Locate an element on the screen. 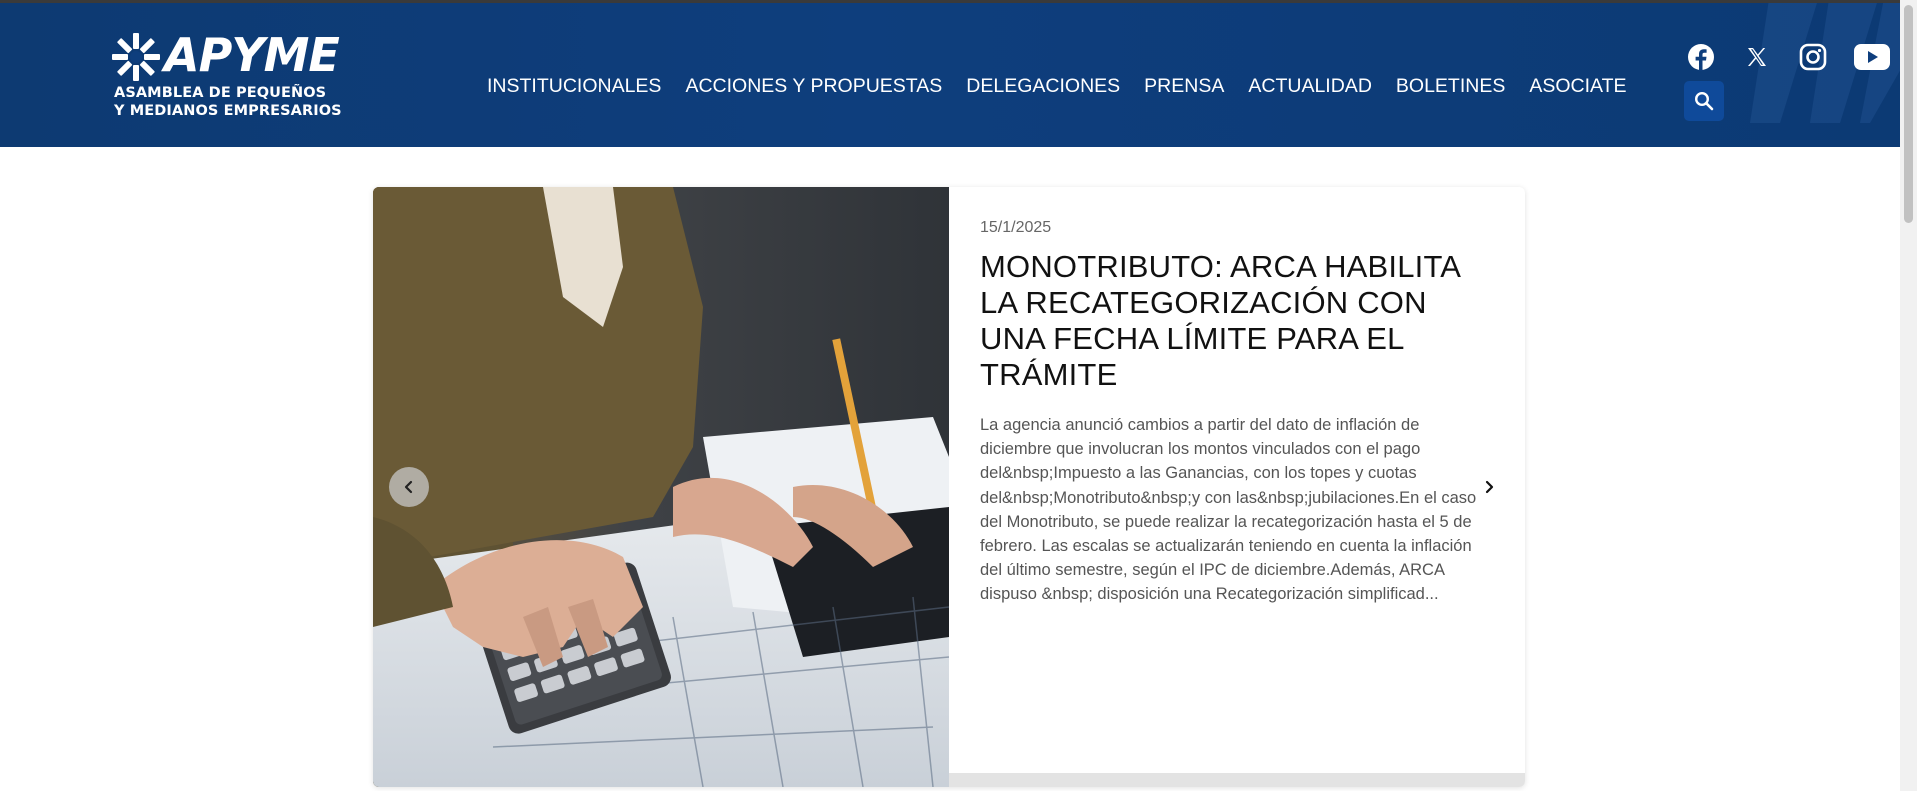  card-footer-bar is located at coordinates (1237, 780).